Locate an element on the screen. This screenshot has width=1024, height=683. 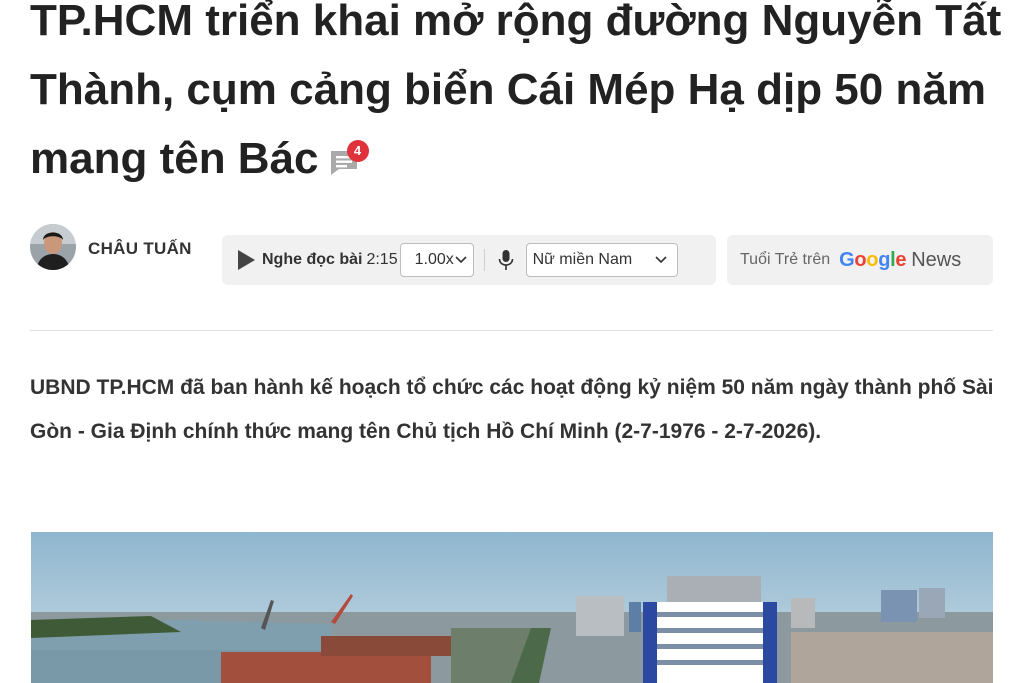
audio-player: Nghe đọc bài 2:15 1.00x Nữ miền Nam is located at coordinates (469, 260).